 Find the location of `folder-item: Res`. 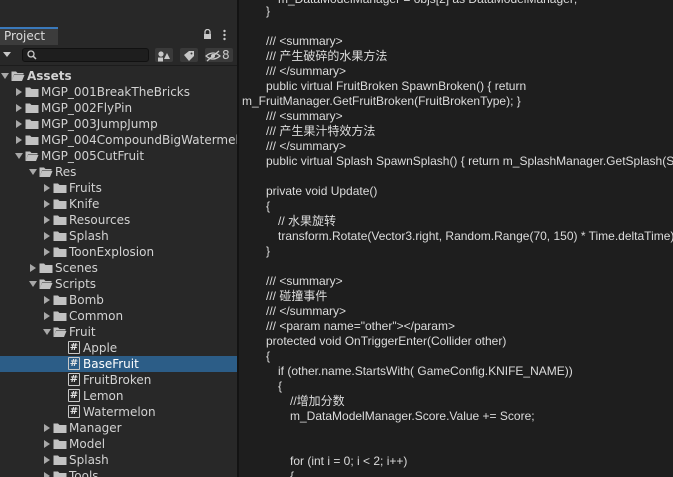

folder-item: Res is located at coordinates (118, 172).